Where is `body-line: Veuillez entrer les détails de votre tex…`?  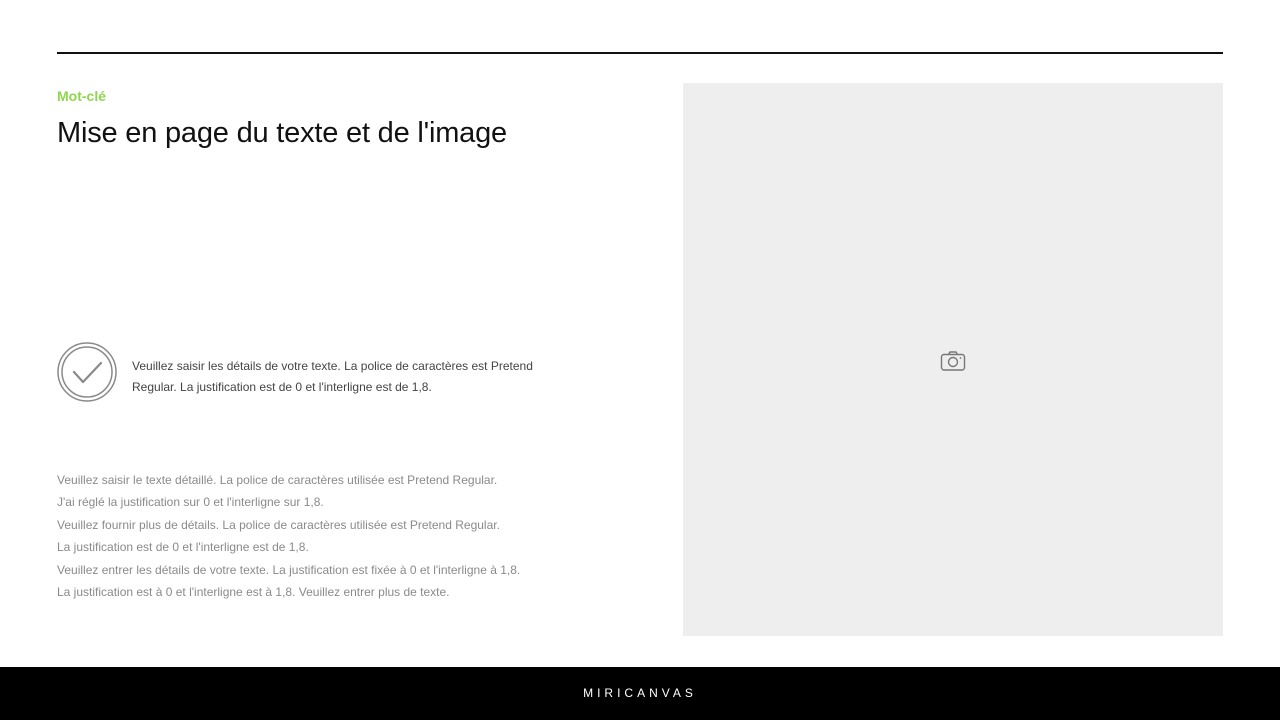
body-line: Veuillez entrer les détails de votre tex… is located at coordinates (289, 569).